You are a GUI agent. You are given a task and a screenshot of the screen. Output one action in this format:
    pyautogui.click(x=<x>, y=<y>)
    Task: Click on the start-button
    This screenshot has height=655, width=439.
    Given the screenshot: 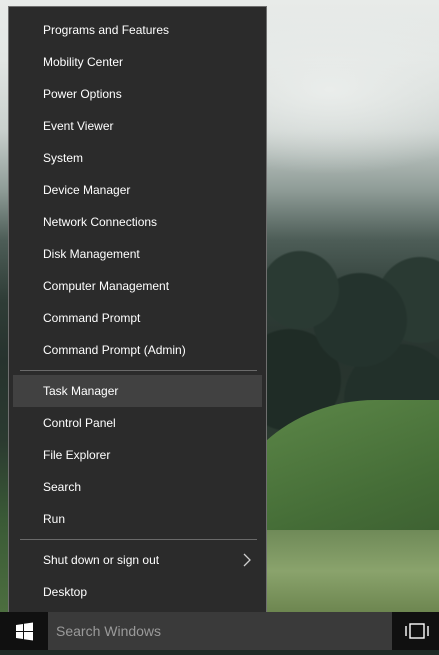 What is the action you would take?
    pyautogui.click(x=24, y=631)
    